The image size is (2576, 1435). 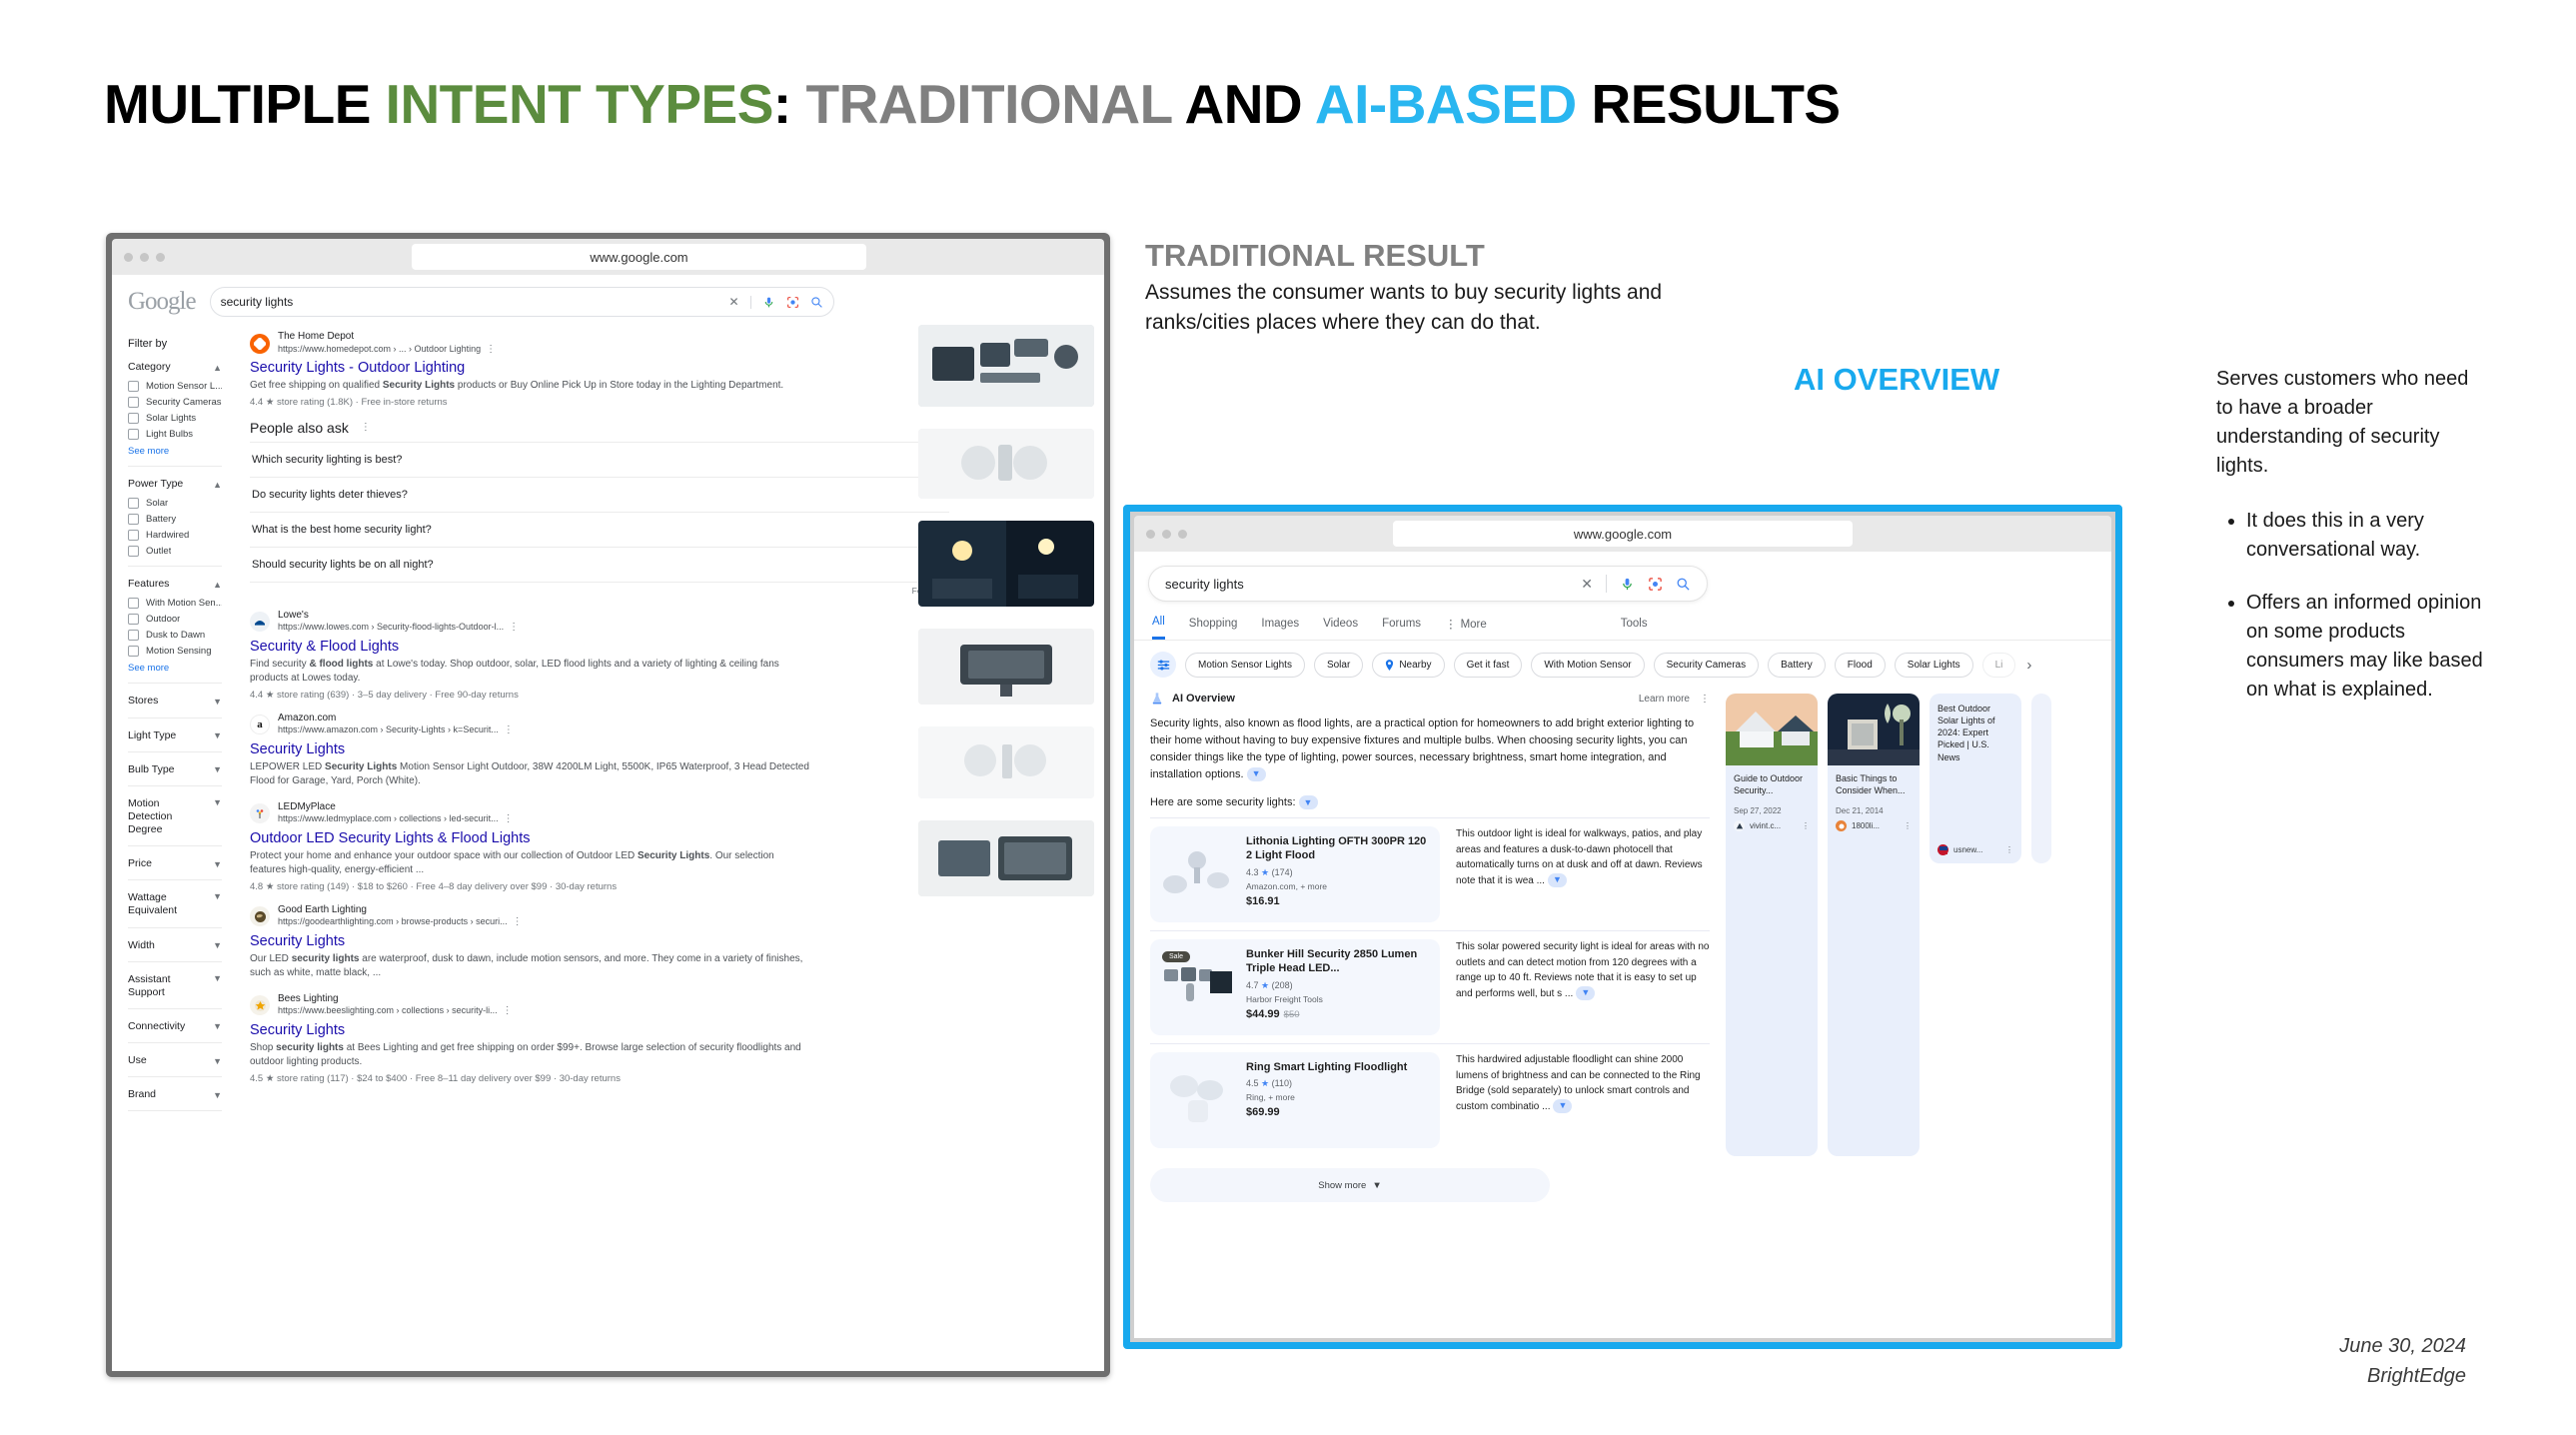 I want to click on tab-shopping: Shopping, so click(x=1213, y=628).